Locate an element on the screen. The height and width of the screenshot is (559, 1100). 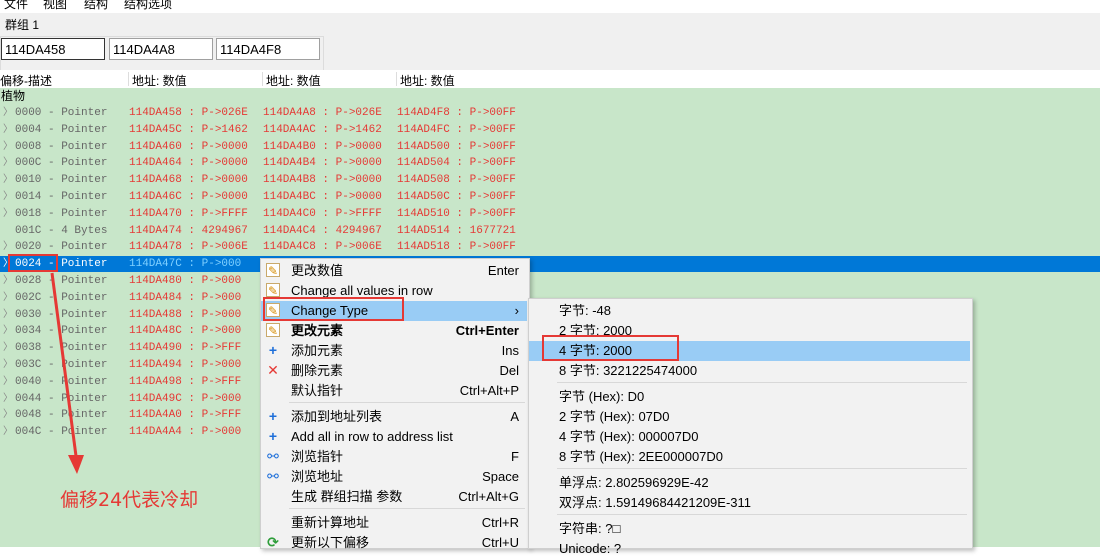
type-option: 字符串: ?□ is located at coordinates (749, 529).